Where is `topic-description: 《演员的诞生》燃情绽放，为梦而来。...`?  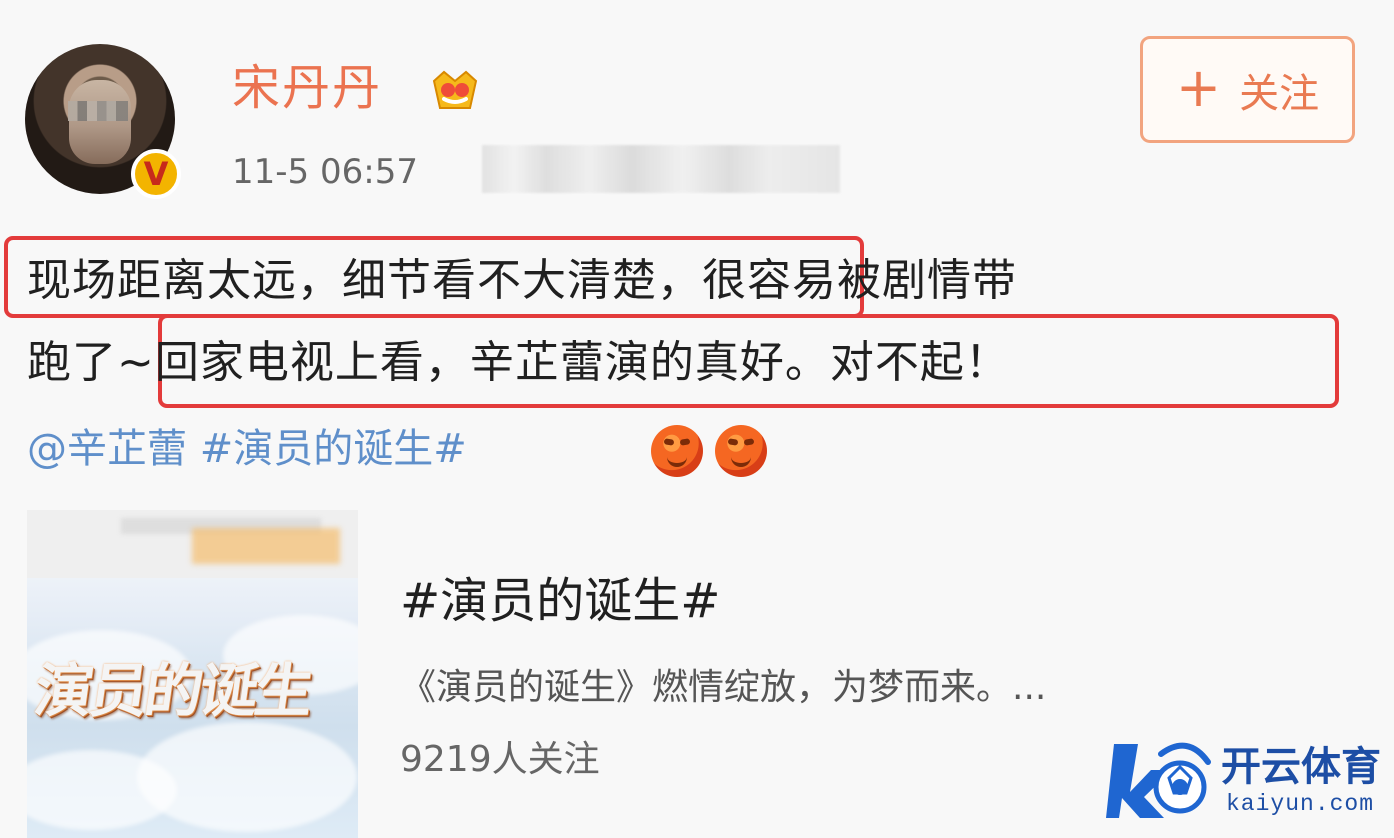
topic-description: 《演员的诞生》燃情绽放，为梦而来。... is located at coordinates (723, 687).